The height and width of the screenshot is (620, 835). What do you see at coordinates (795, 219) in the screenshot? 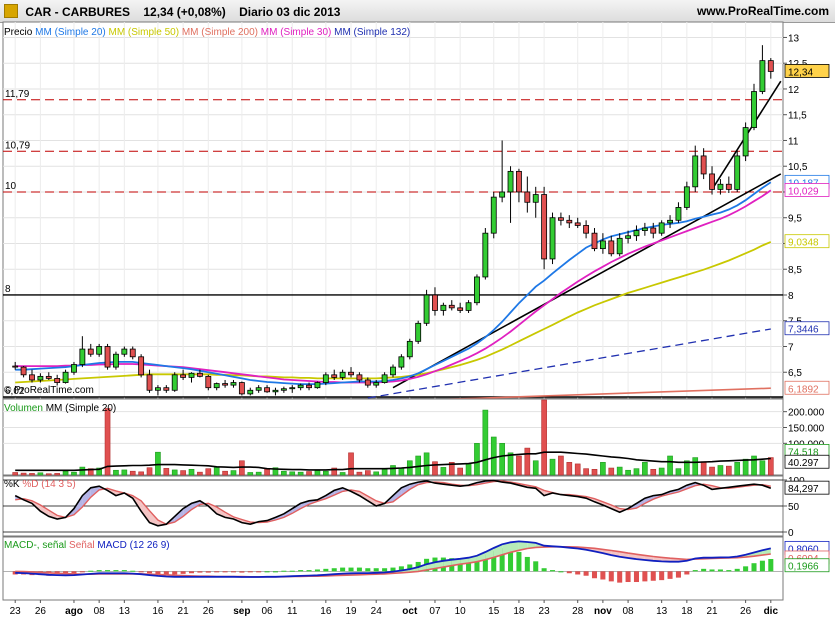
I see `price-tick-label: 9,5` at bounding box center [795, 219].